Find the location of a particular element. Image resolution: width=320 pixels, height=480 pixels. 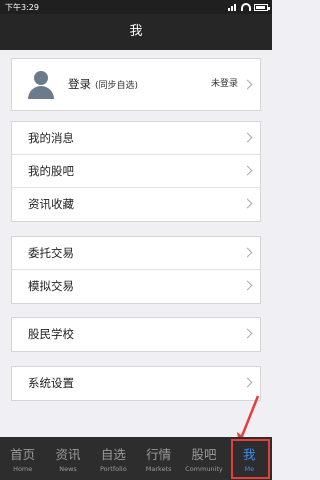

tab-community: 股吧 Community is located at coordinates (203, 458).